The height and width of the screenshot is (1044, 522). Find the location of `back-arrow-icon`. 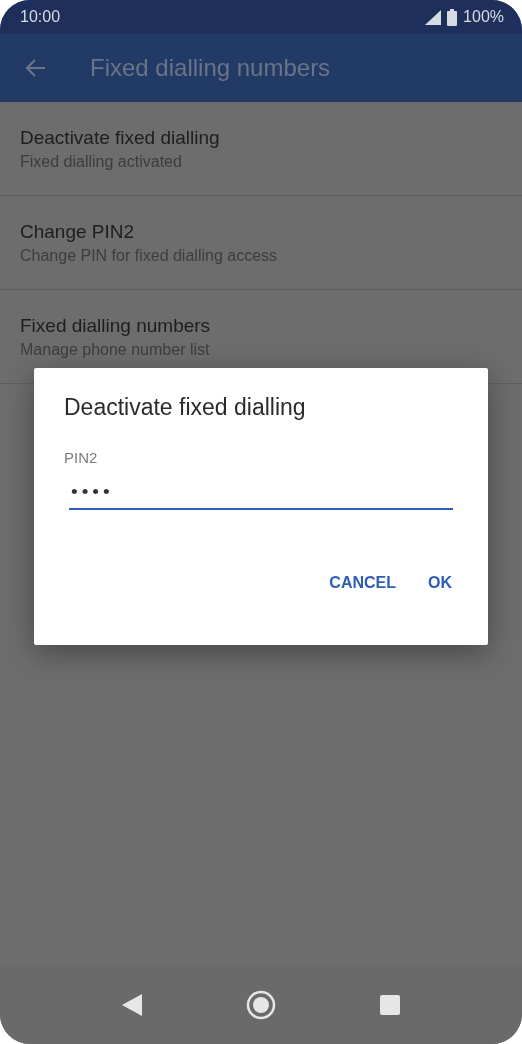

back-arrow-icon is located at coordinates (35, 68).